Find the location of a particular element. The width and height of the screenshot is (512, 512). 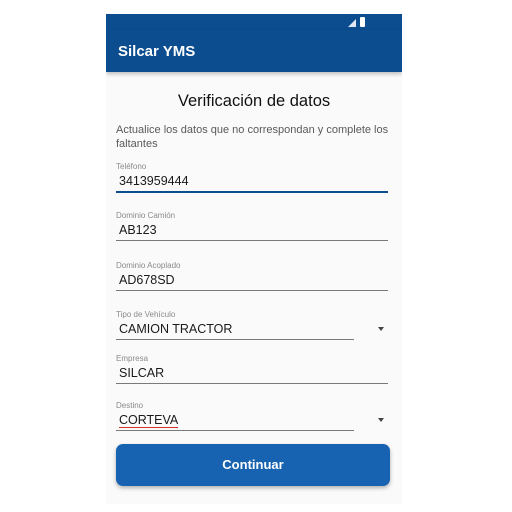

company-label: Empresa is located at coordinates (132, 358).